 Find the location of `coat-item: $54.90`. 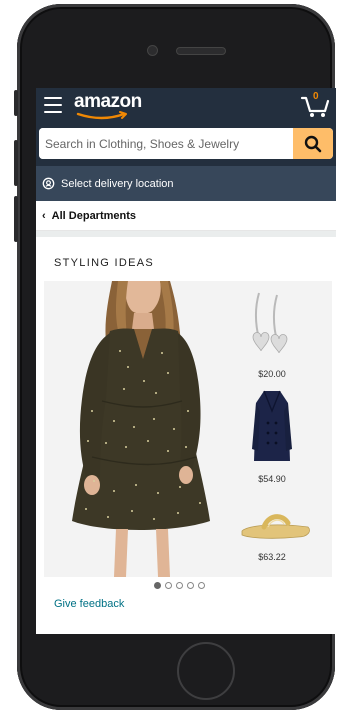

coat-item: $54.90 is located at coordinates (272, 478).